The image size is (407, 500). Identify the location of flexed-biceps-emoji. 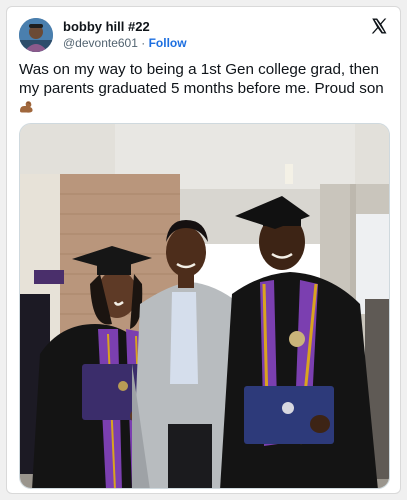
(26, 107).